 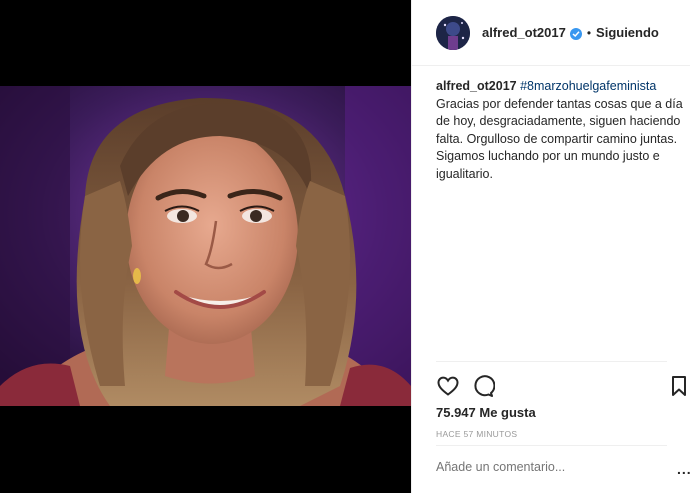 I want to click on verified-badge-icon, so click(x=575, y=33).